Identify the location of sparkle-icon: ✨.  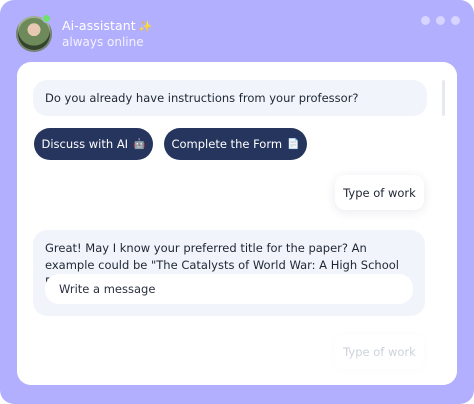
(145, 26).